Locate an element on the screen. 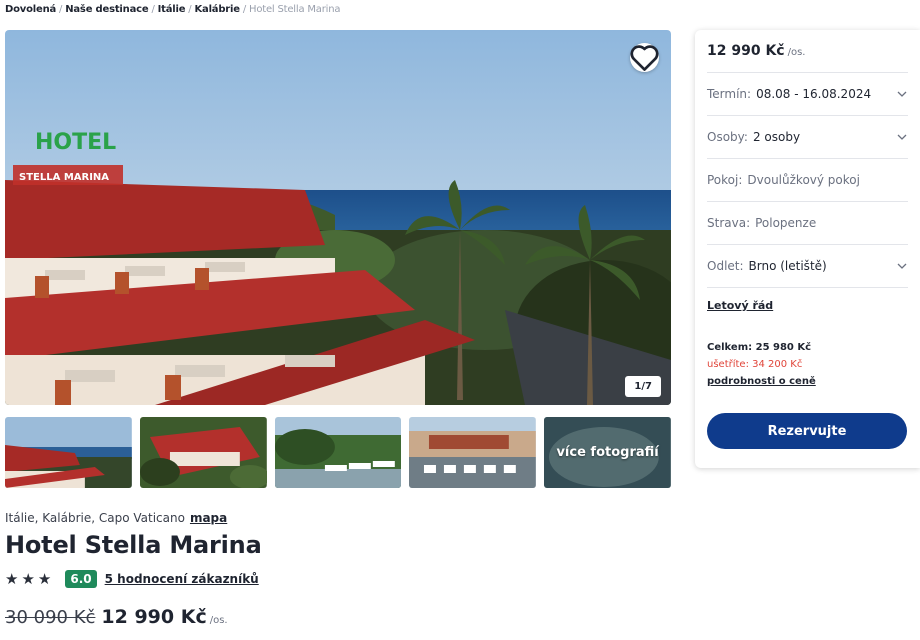  per-person-label: /os. is located at coordinates (218, 620).